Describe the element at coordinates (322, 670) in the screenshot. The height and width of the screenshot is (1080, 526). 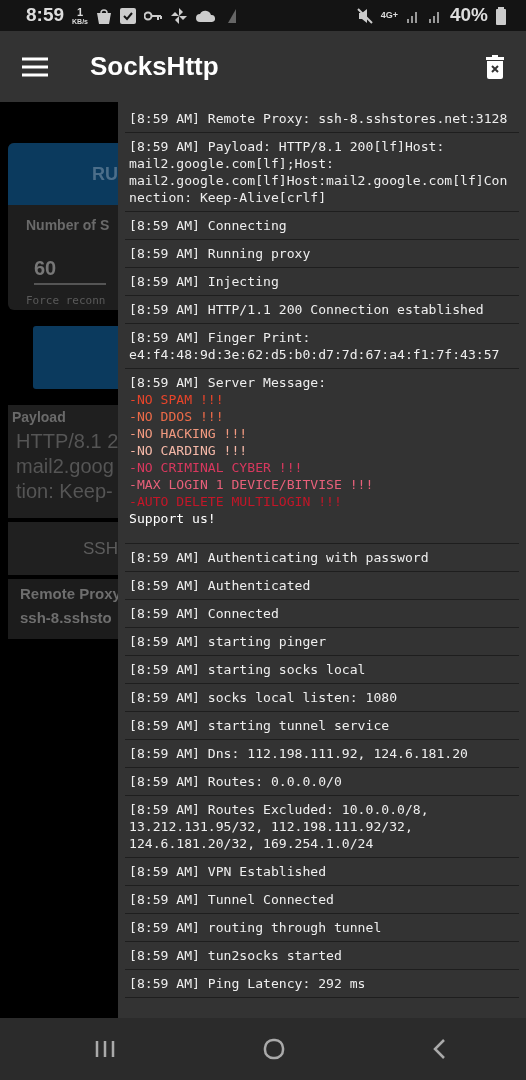
I see `log-entry: [8:59 AM] starting socks local` at that location.